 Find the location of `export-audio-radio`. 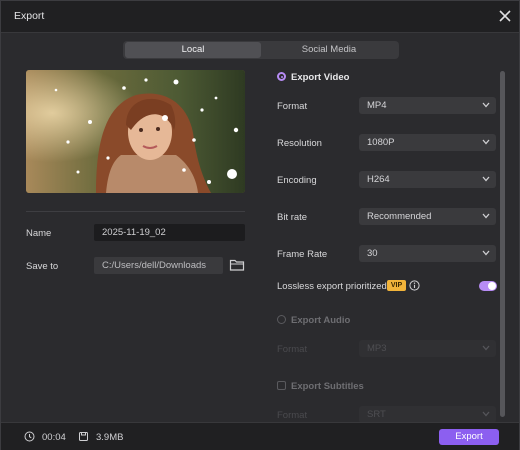

export-audio-radio is located at coordinates (281, 319).